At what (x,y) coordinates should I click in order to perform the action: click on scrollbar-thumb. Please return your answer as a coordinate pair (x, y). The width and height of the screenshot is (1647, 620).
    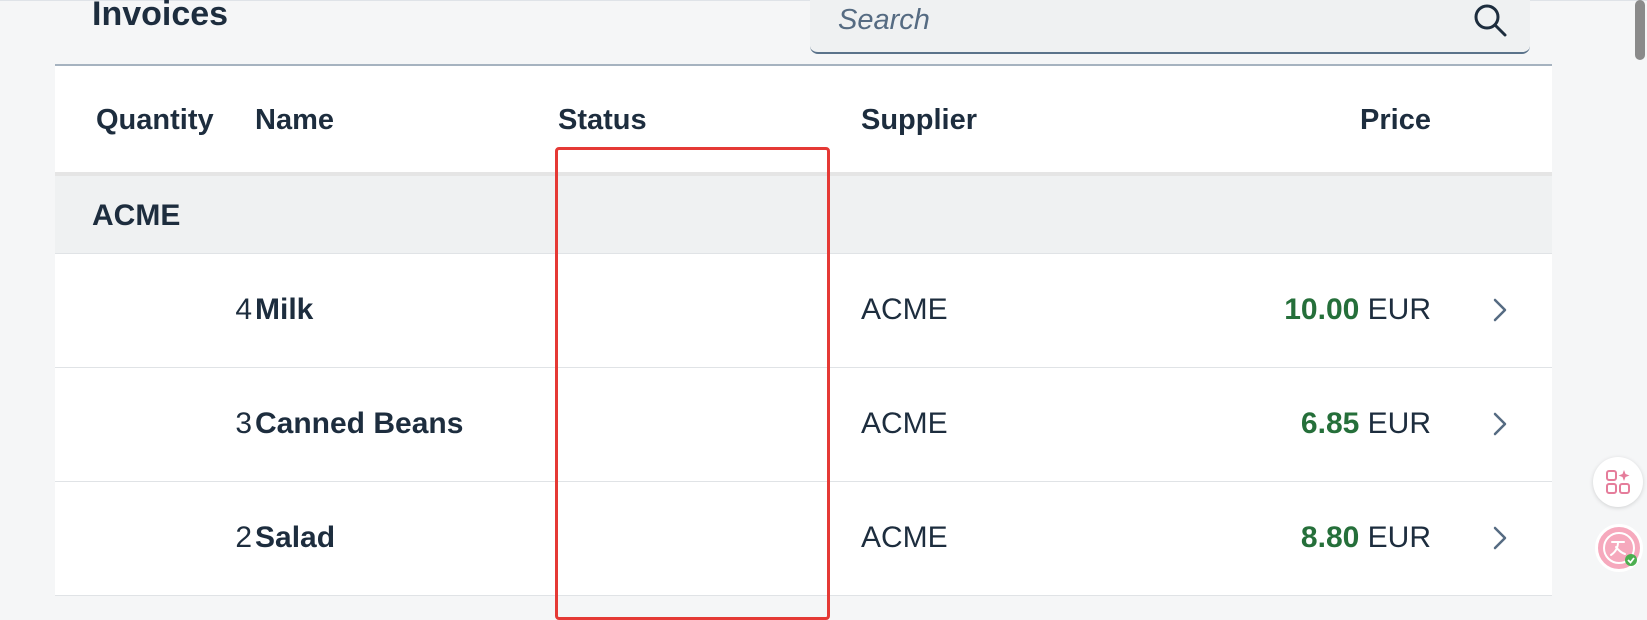
    Looking at the image, I should click on (1640, 30).